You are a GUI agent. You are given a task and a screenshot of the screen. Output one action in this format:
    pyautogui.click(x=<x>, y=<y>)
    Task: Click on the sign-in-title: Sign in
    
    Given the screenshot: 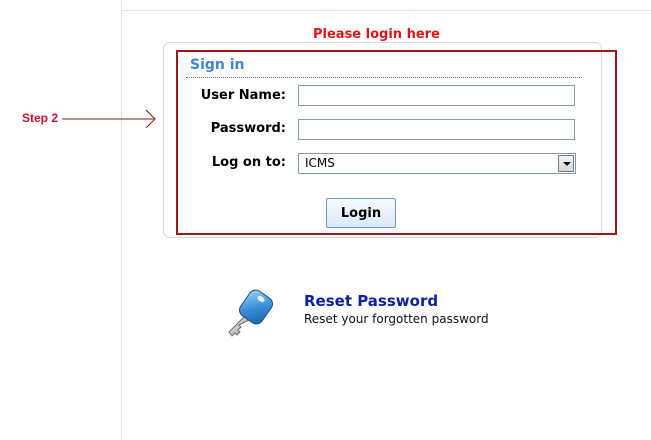 What is the action you would take?
    pyautogui.click(x=217, y=65)
    